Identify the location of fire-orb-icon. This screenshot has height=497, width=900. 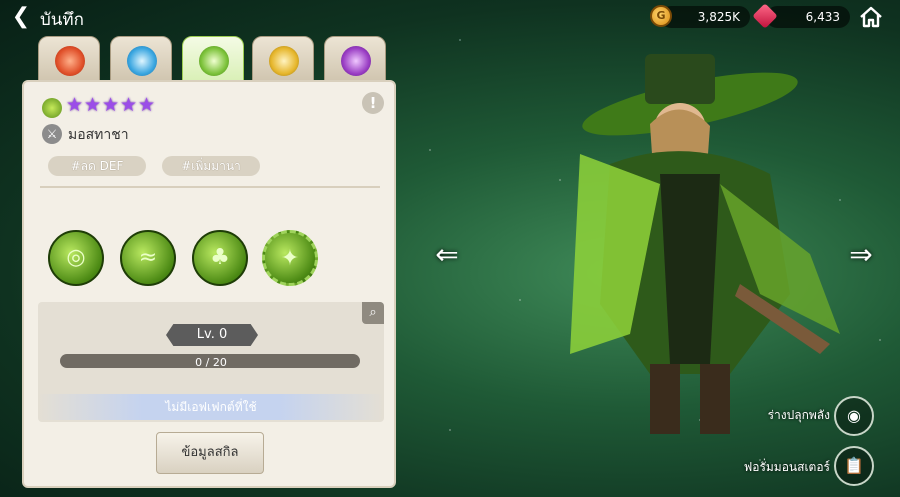
(70, 61).